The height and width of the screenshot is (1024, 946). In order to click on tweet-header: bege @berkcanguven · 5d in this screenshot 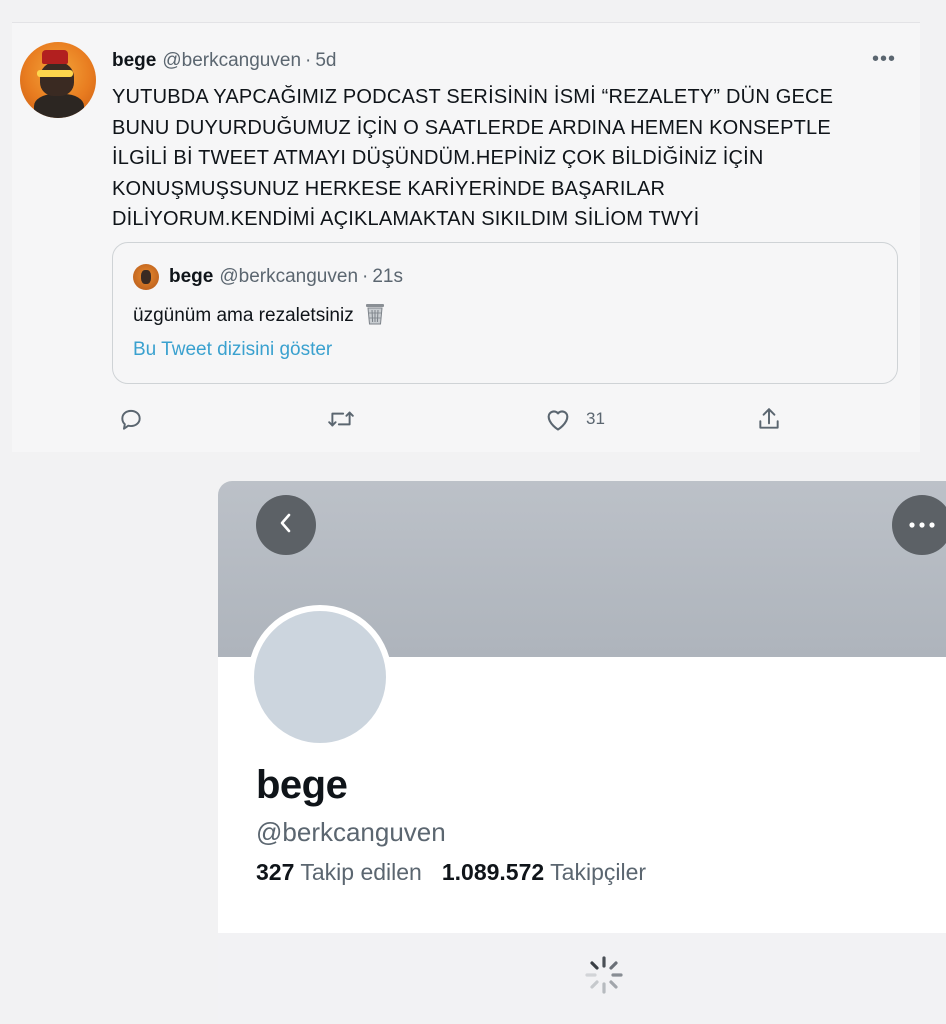, I will do `click(224, 61)`.